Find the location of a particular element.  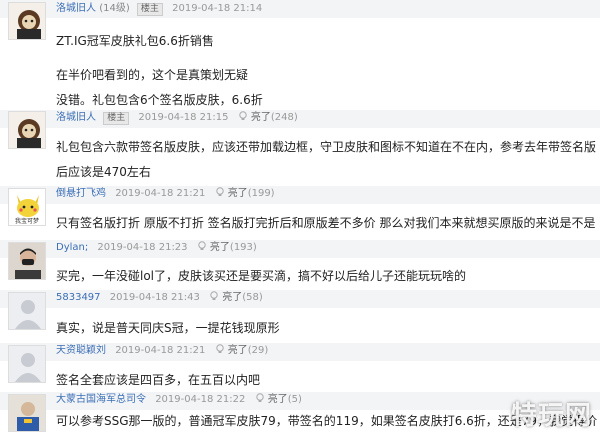

post-meta: Dylan; 2019-04-18 21:23 亮了(193) is located at coordinates (156, 248).